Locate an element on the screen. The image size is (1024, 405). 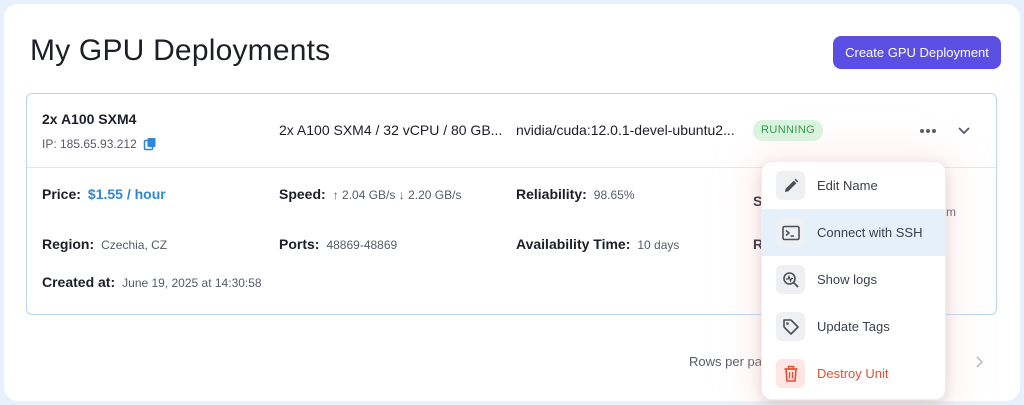
created-label: Created at: is located at coordinates (79, 282).